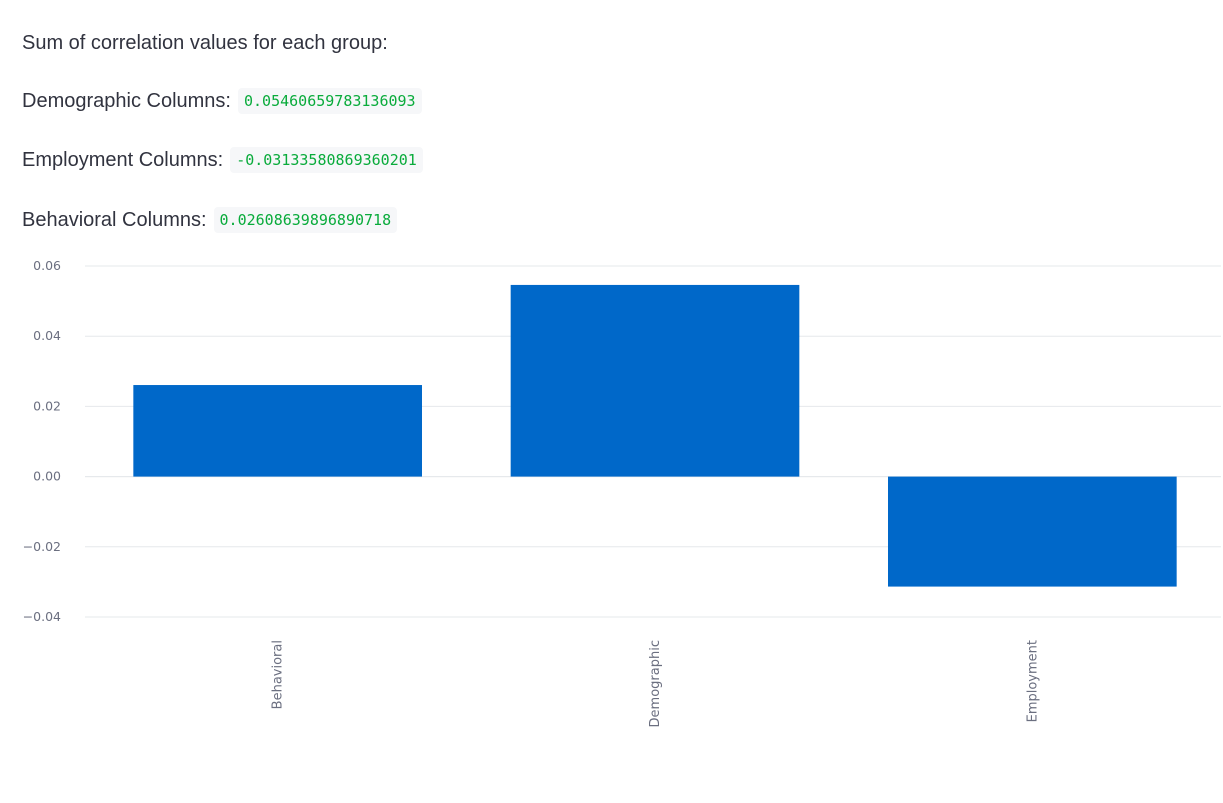 The width and height of the screenshot is (1223, 803). I want to click on x-axis-labels: Behavioral Demographic Employment, so click(656, 683).